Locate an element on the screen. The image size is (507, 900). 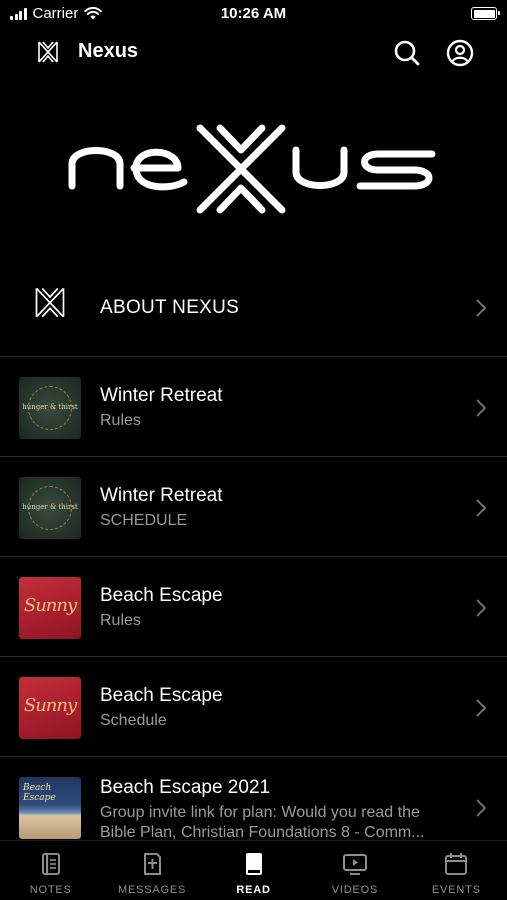
tab-label: EVENTS is located at coordinates (456, 890).